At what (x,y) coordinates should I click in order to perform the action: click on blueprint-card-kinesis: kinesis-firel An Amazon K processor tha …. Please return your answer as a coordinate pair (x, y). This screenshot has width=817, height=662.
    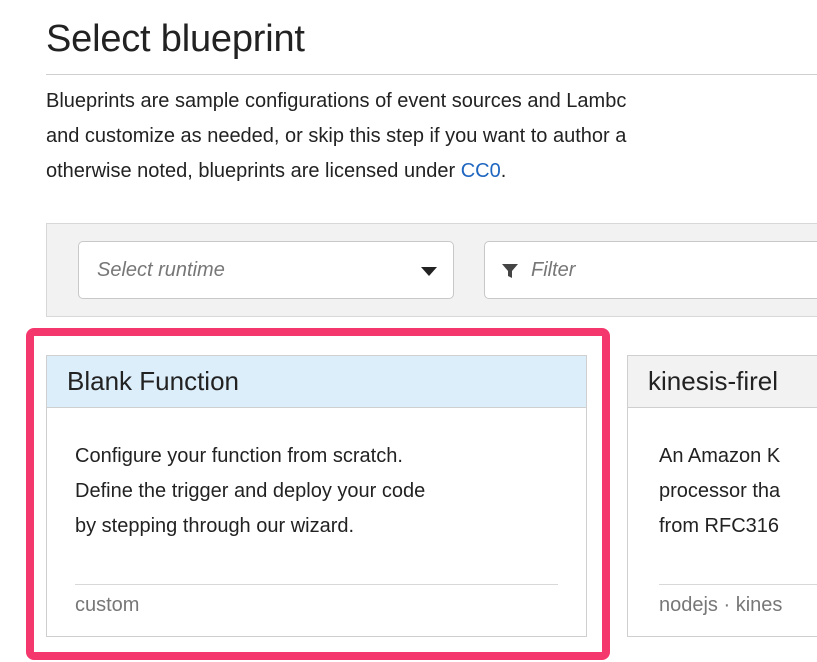
    Looking at the image, I should click on (722, 496).